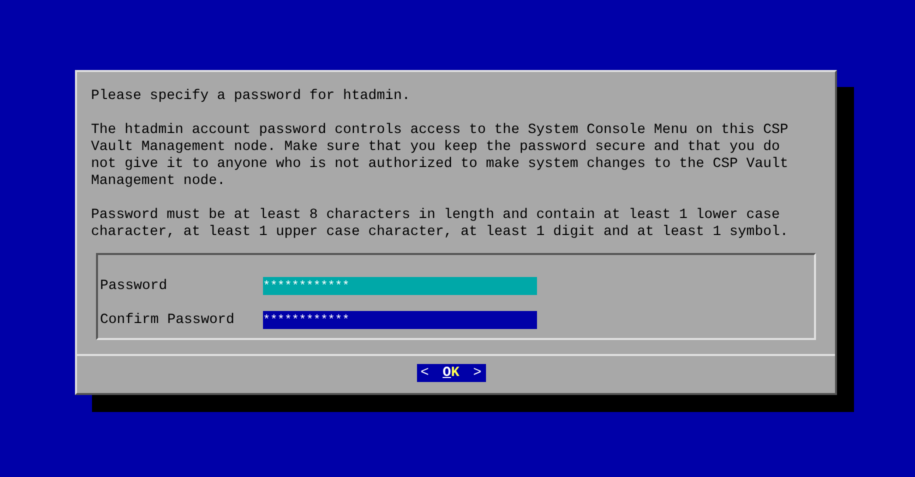 The width and height of the screenshot is (915, 477). What do you see at coordinates (477, 373) in the screenshot?
I see `right-bracket-text: >` at bounding box center [477, 373].